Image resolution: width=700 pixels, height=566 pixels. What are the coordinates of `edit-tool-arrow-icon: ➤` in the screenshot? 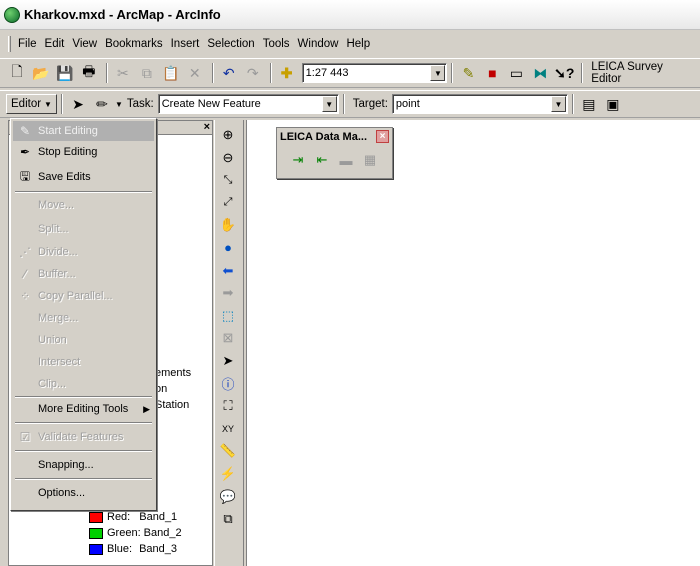 It's located at (78, 104).